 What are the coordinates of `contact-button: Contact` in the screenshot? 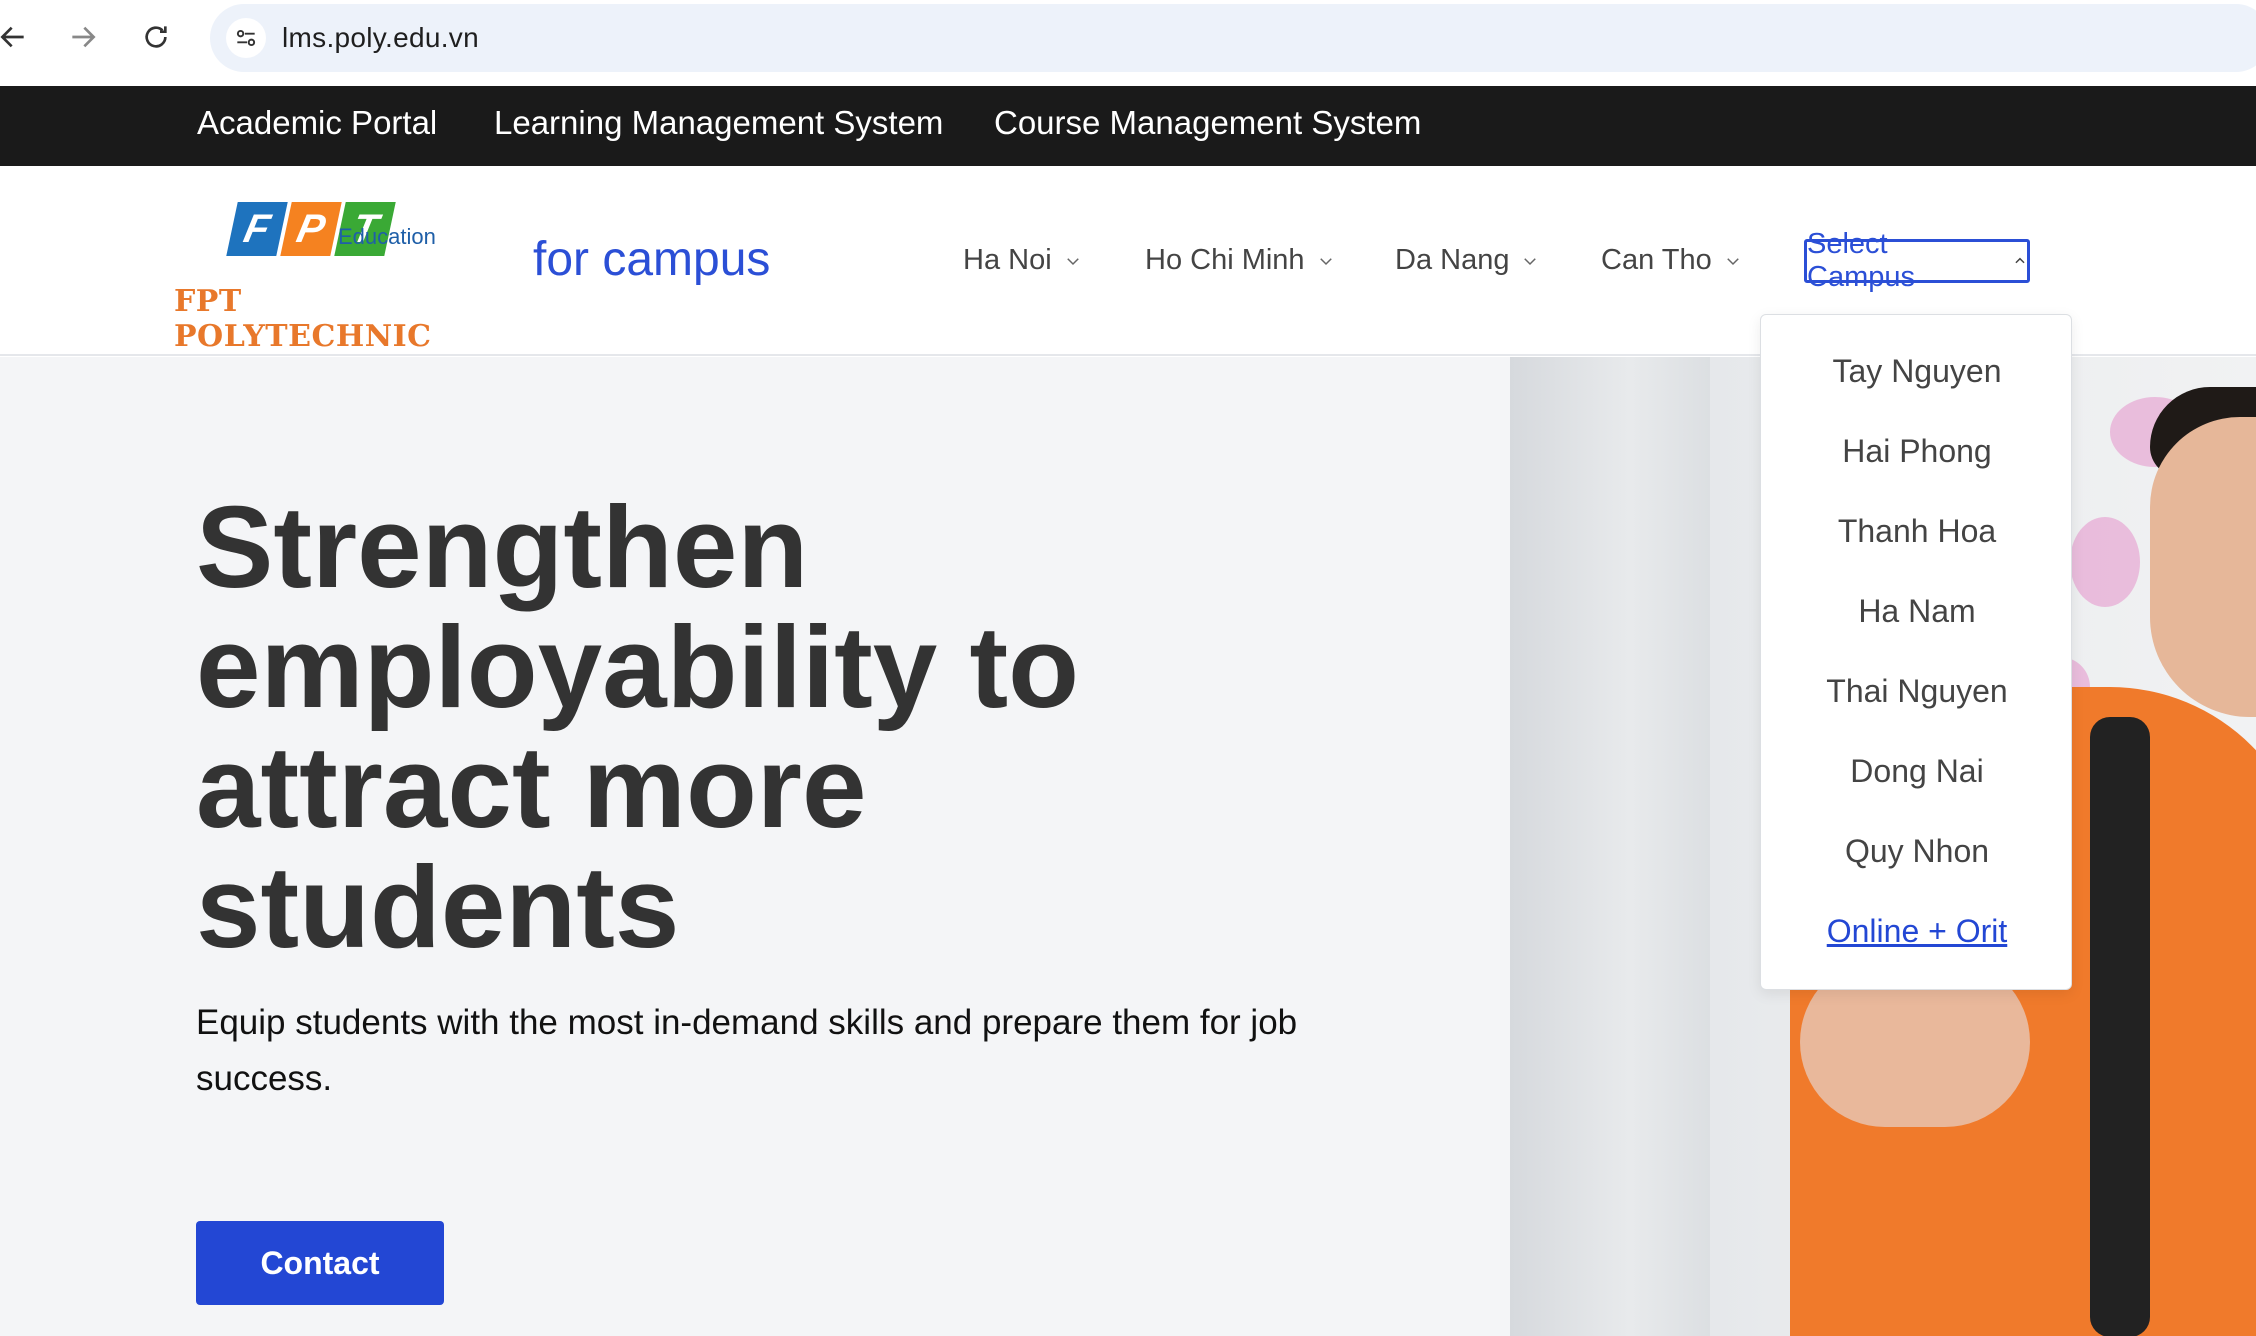 It's located at (320, 1263).